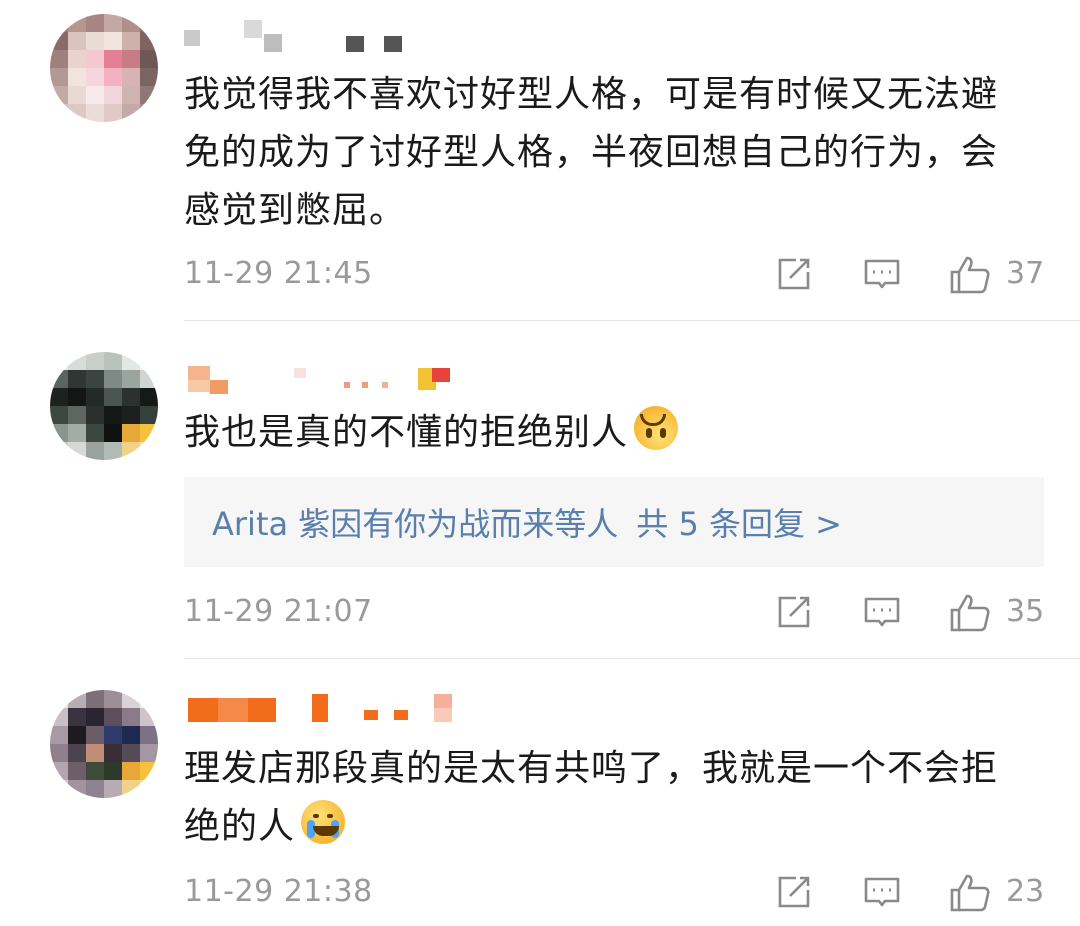 The height and width of the screenshot is (926, 1080). What do you see at coordinates (1025, 273) in the screenshot?
I see `like-count: 37` at bounding box center [1025, 273].